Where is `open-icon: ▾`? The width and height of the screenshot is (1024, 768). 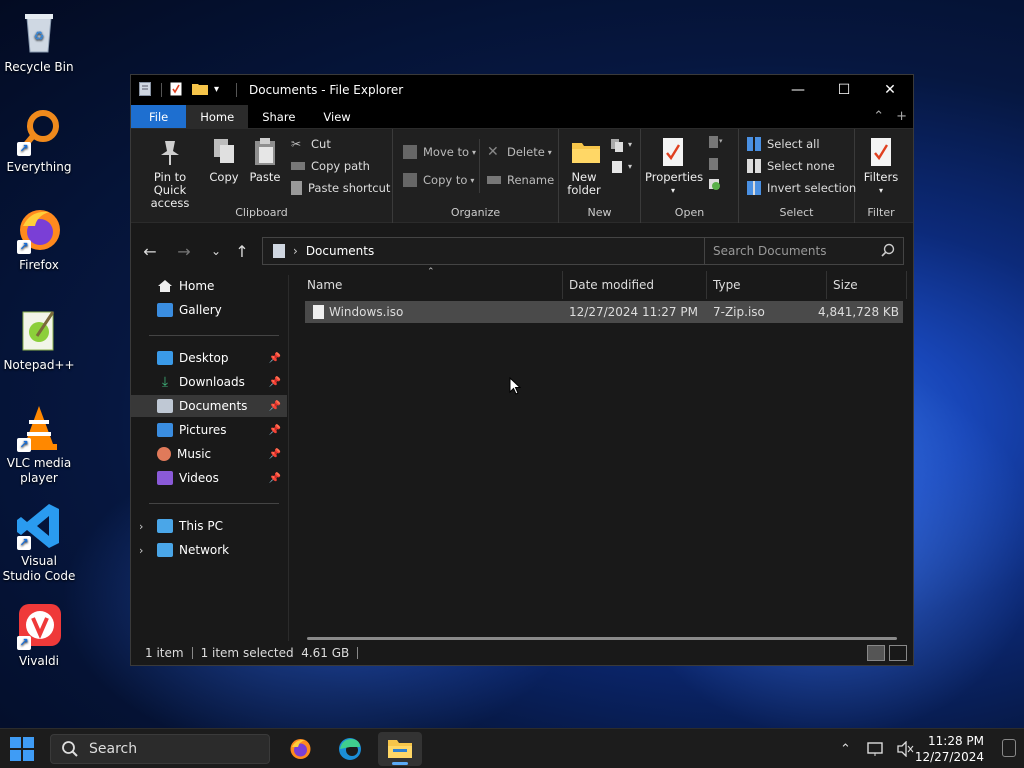 open-icon: ▾ is located at coordinates (715, 142).